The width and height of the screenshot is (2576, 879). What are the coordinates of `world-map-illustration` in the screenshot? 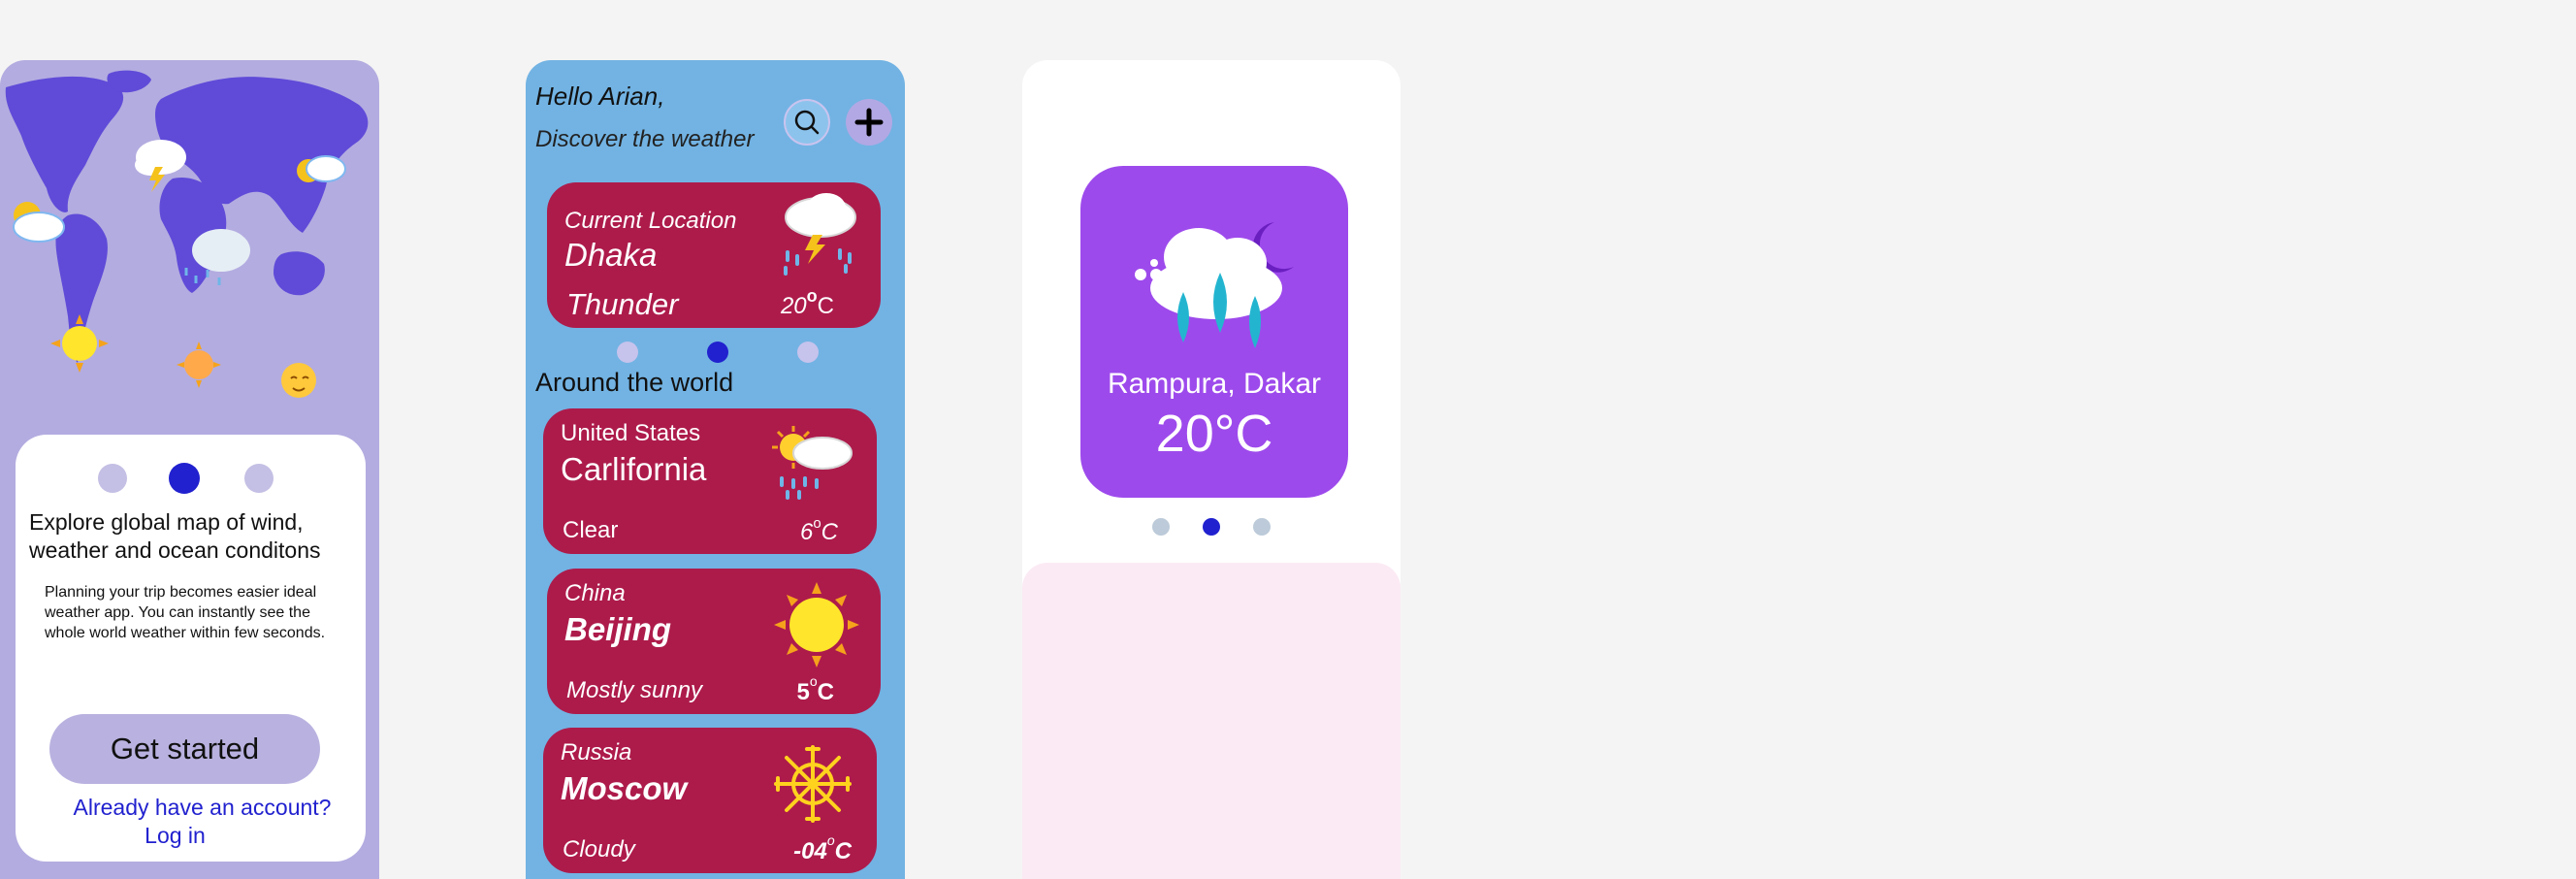 It's located at (187, 234).